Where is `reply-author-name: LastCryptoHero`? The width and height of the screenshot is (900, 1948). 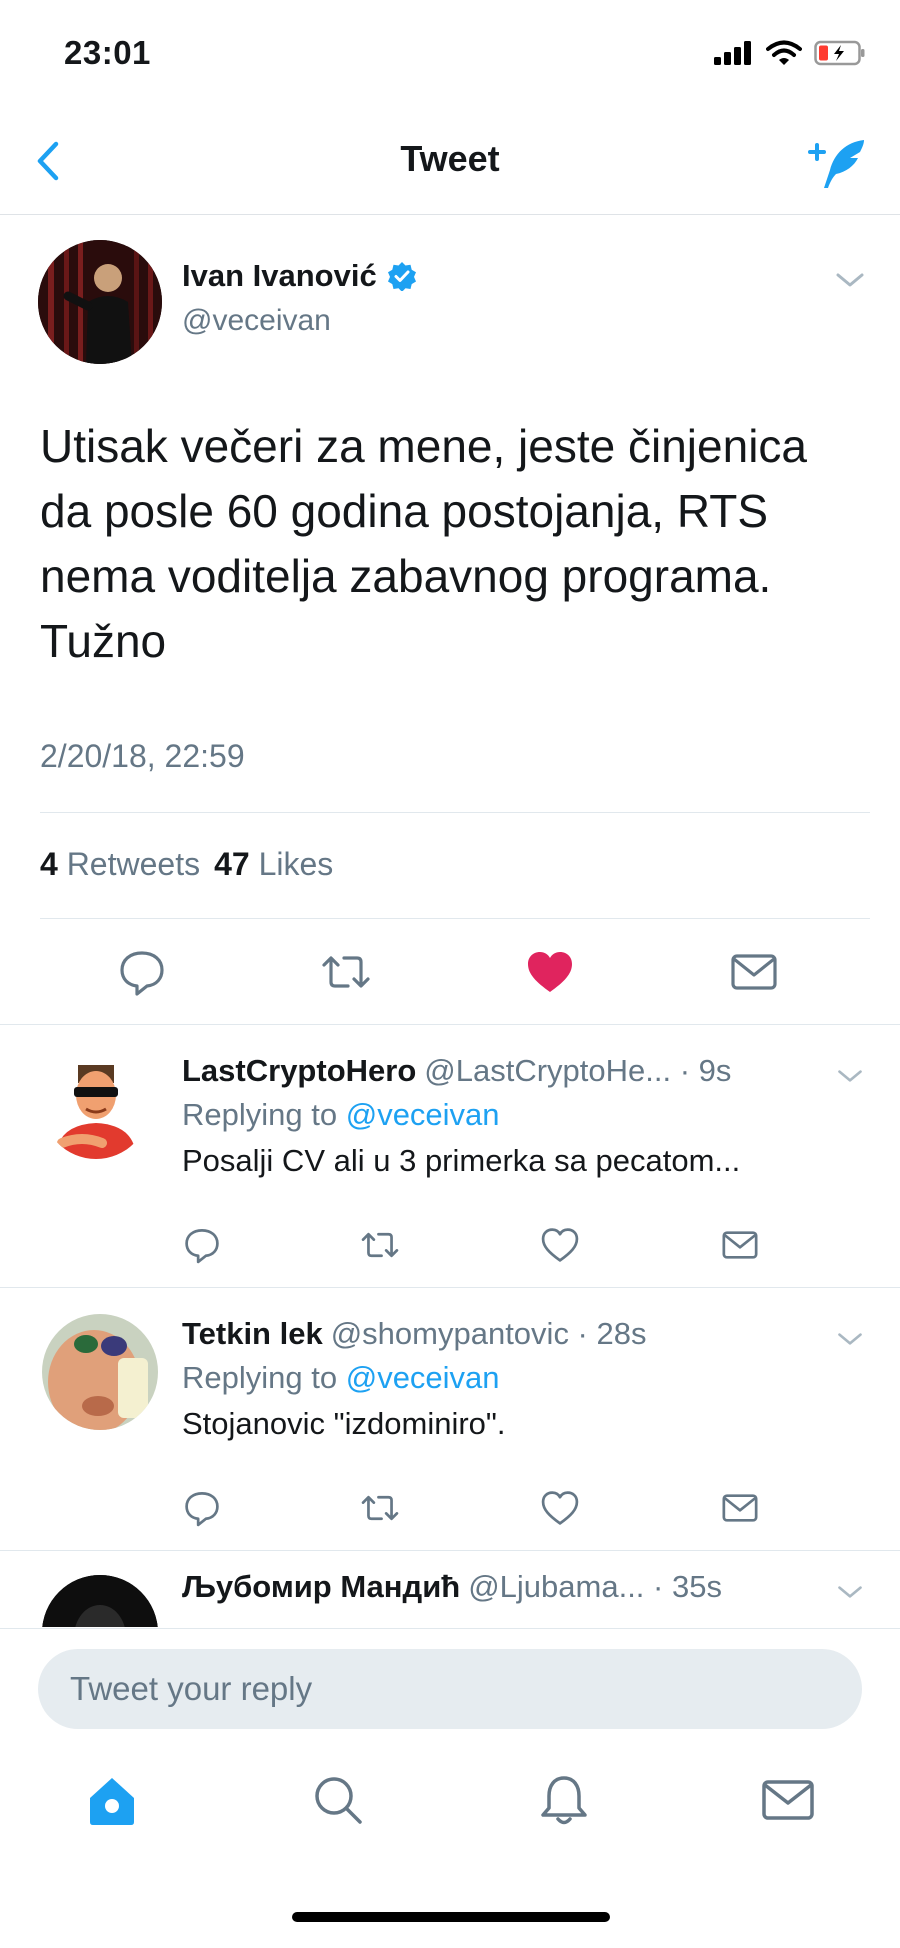
reply-author-name: LastCryptoHero is located at coordinates (299, 1071).